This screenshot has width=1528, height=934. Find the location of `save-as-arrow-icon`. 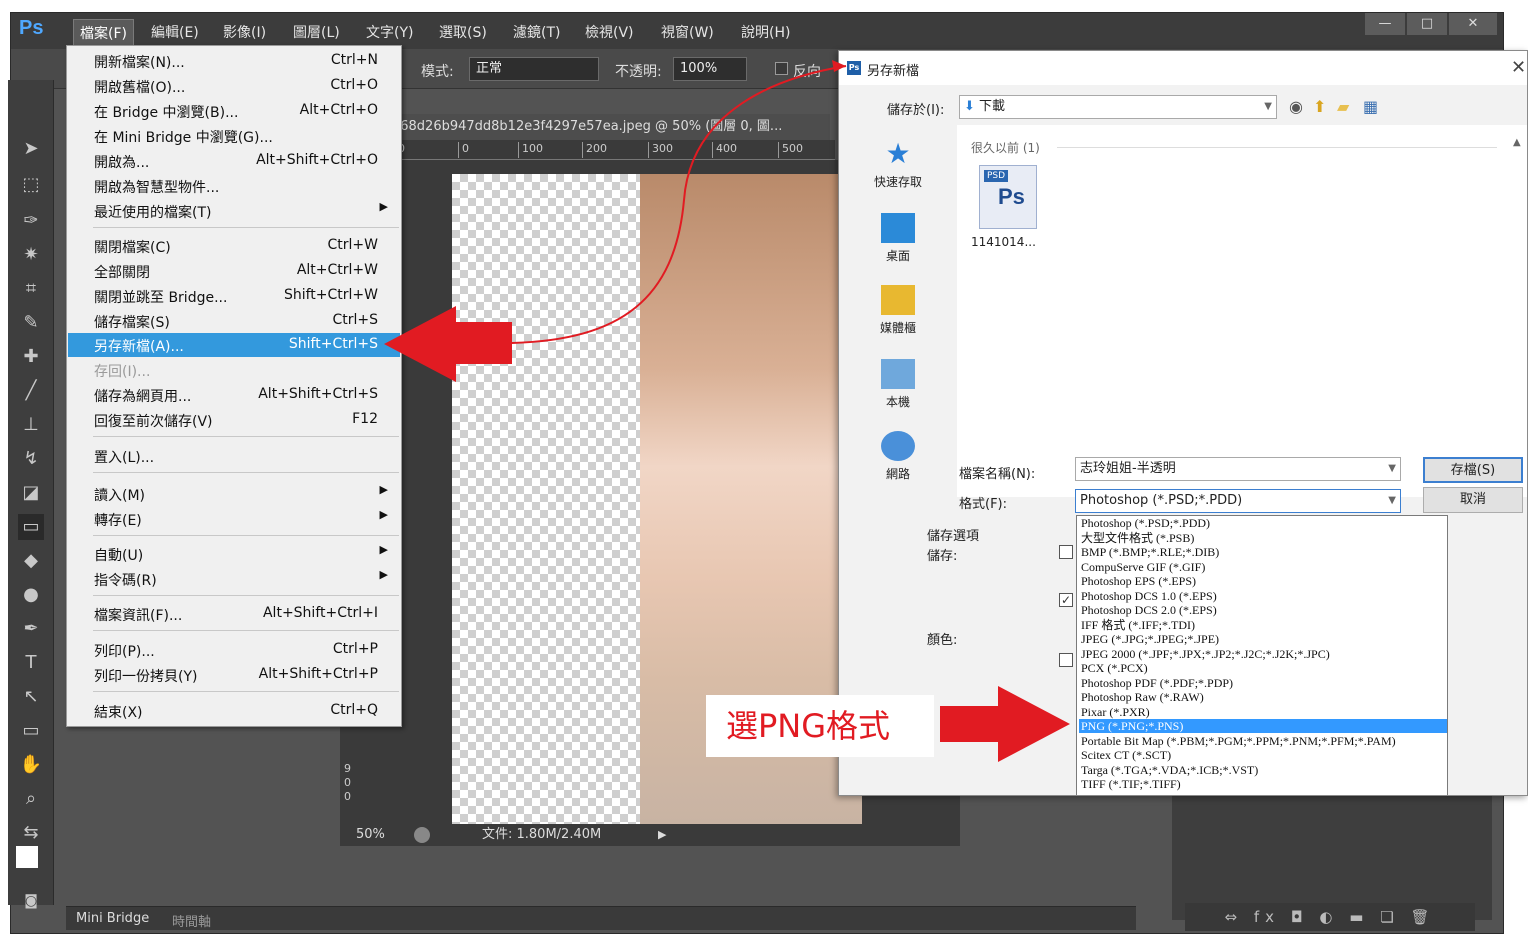

save-as-arrow-icon is located at coordinates (448, 344).